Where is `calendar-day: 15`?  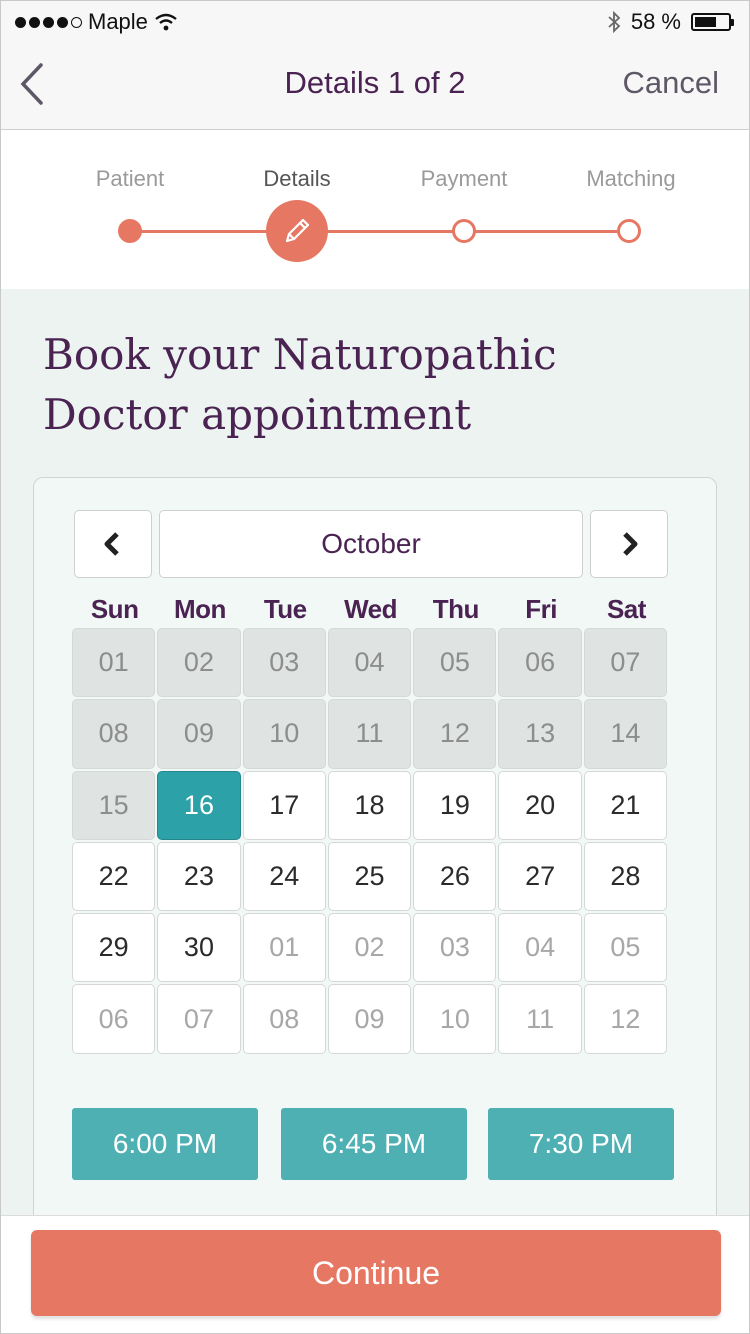
calendar-day: 15 is located at coordinates (114, 805).